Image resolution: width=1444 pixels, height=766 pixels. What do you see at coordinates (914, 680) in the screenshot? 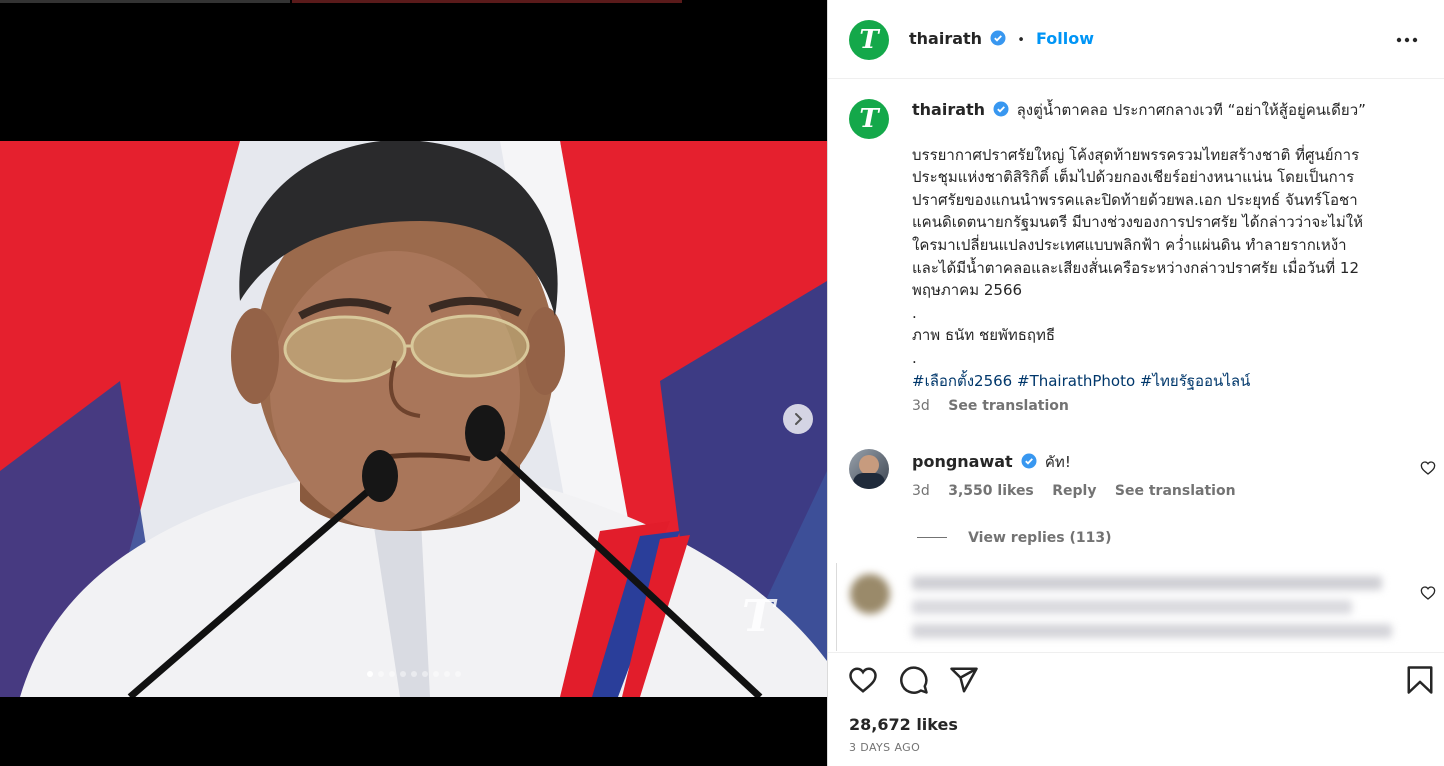
I see `comment-icon` at bounding box center [914, 680].